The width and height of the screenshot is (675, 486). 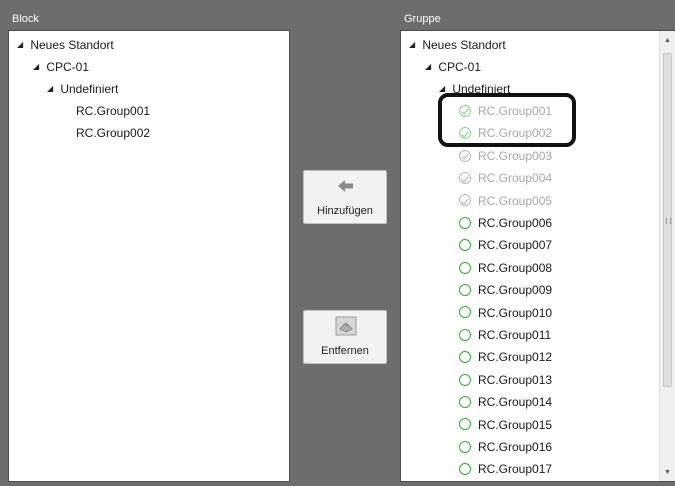 What do you see at coordinates (422, 19) in the screenshot?
I see `gruppe-panel-header: Gruppe` at bounding box center [422, 19].